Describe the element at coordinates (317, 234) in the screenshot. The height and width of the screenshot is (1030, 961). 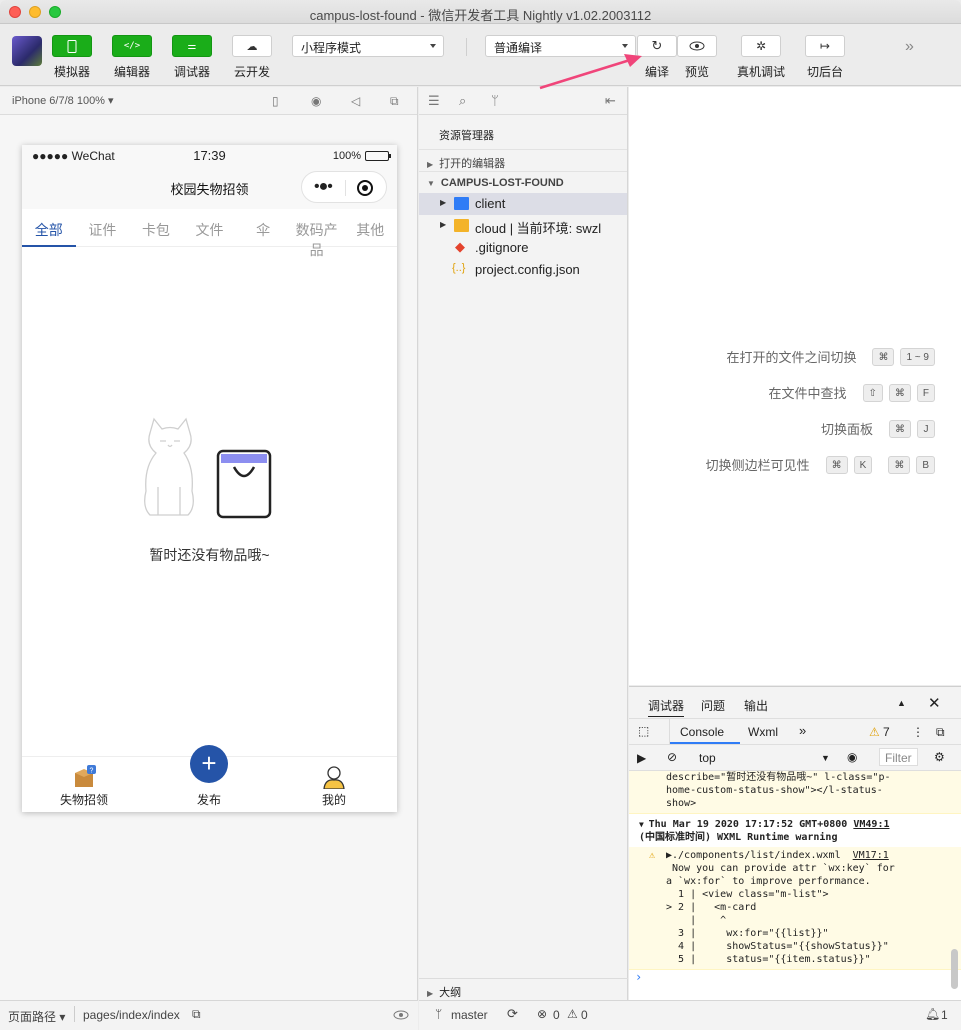
I see `tab-digital: 数码产品` at that location.